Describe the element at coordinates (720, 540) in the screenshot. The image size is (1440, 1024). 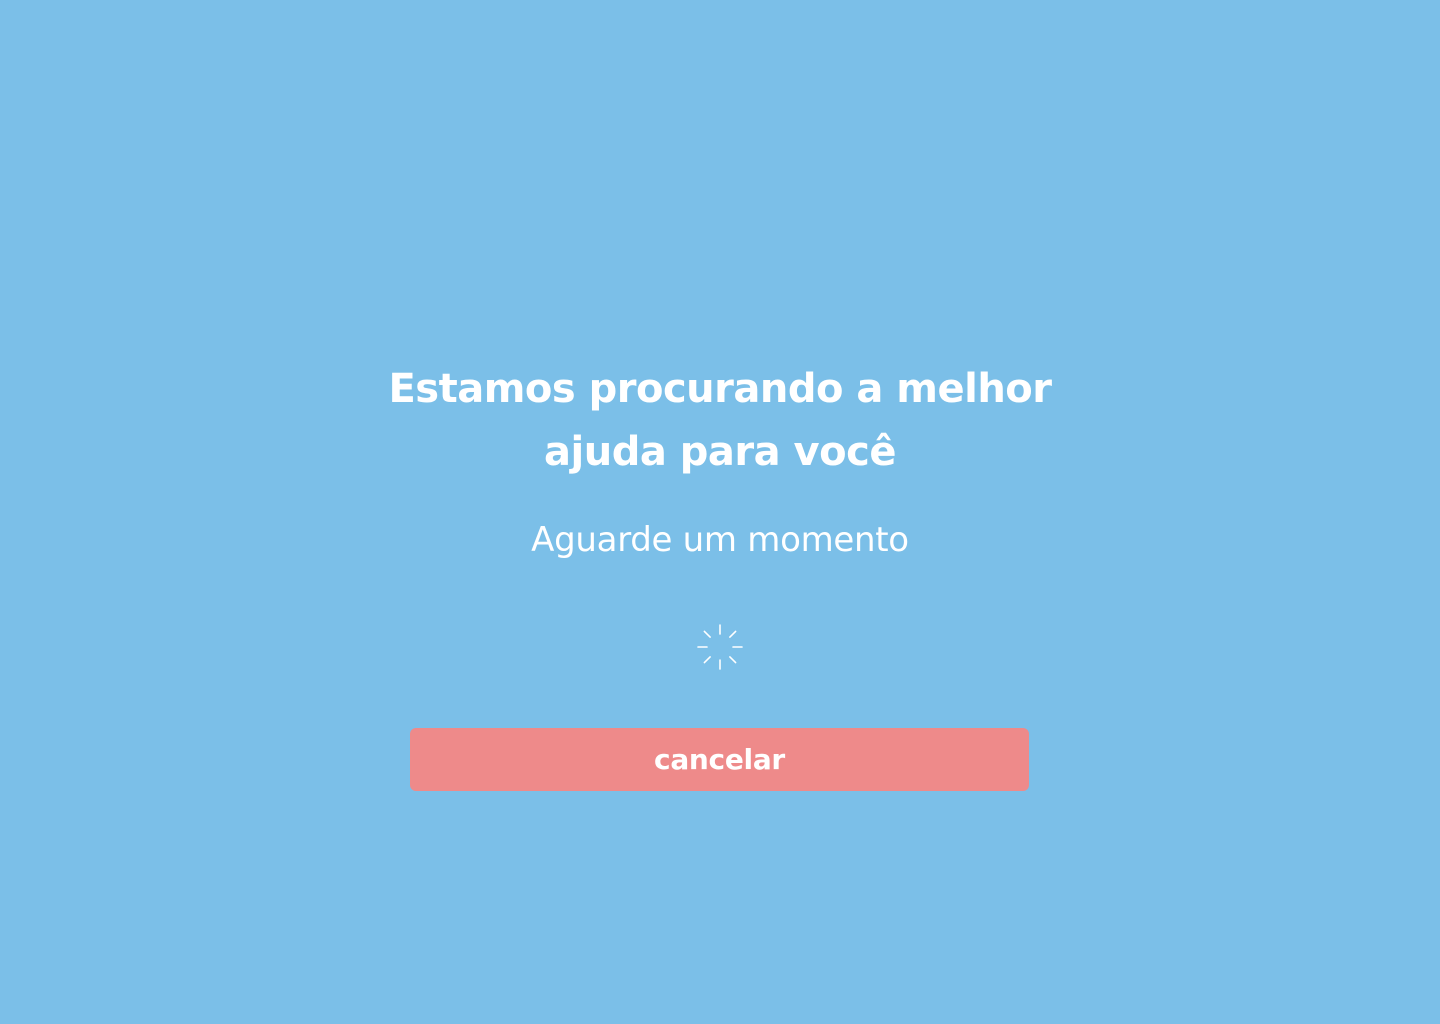
I see `loading-subtitle: Aguarde um momento` at that location.